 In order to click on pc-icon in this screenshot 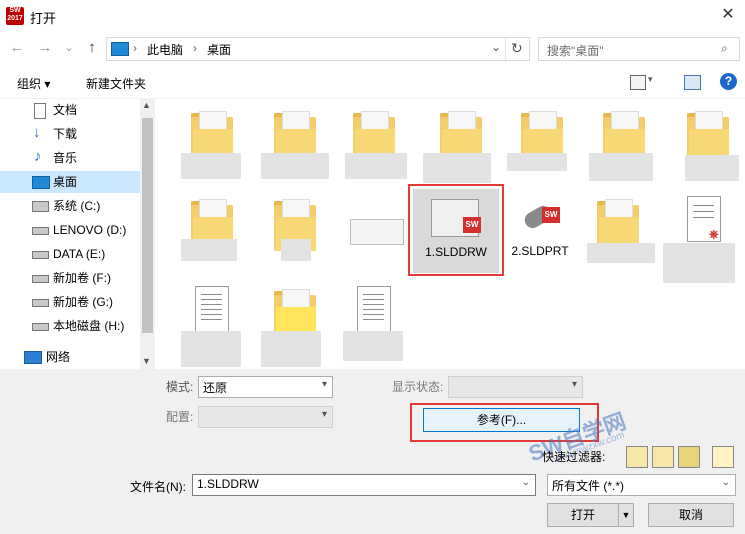, I will do `click(120, 49)`.